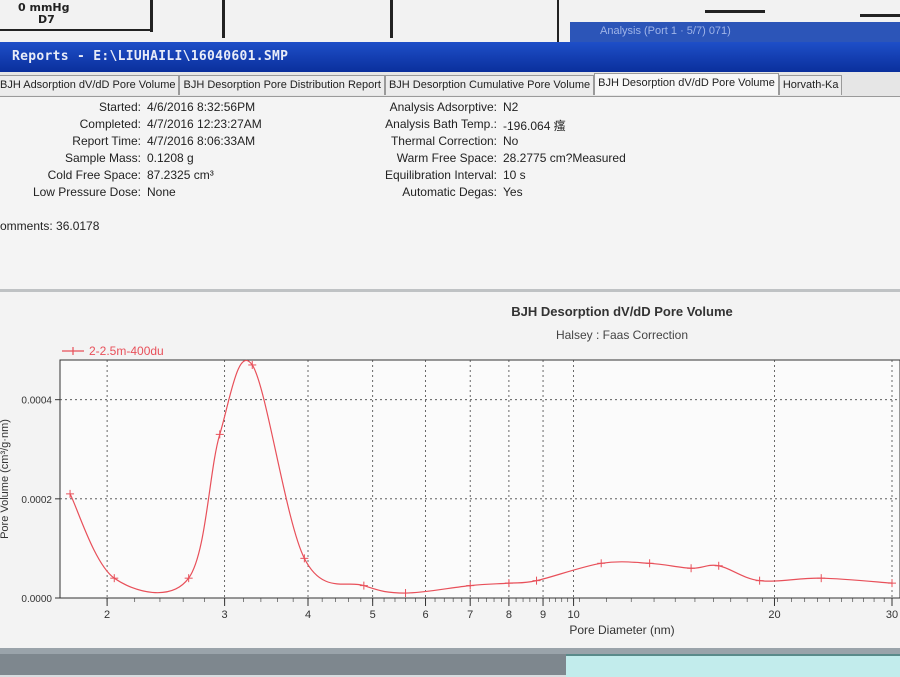  I want to click on info-value: 28.2775 cm?Measured, so click(564, 158).